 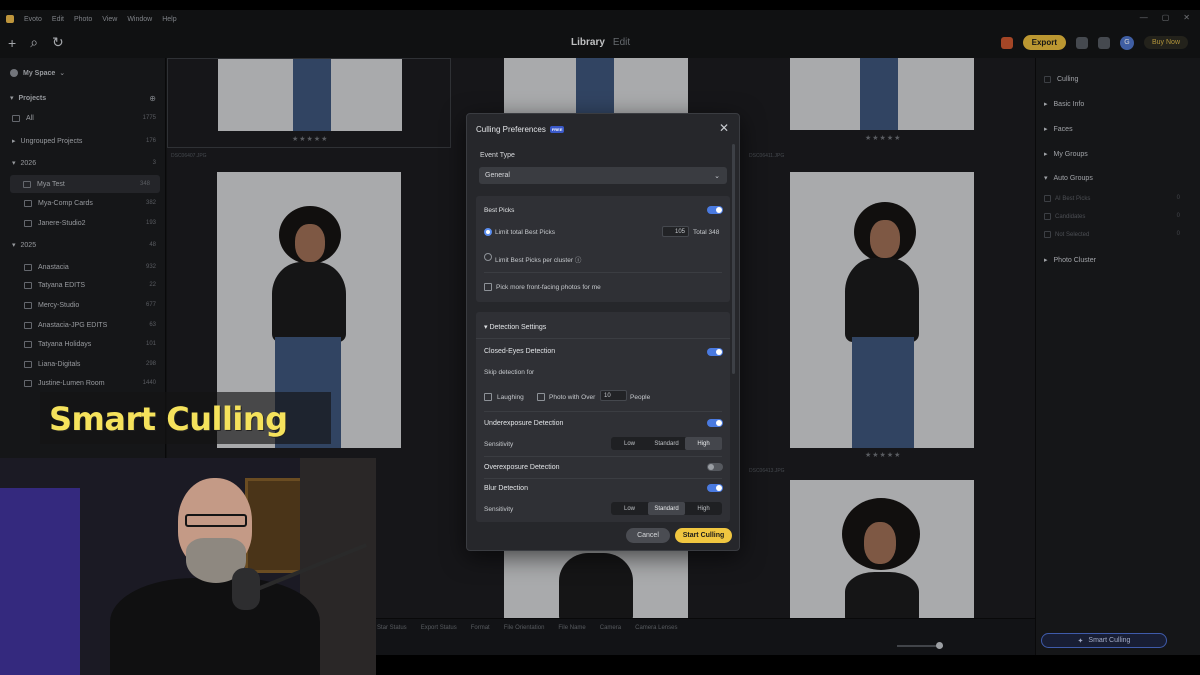 What do you see at coordinates (715, 352) in the screenshot?
I see `closed-eyes-toggle` at bounding box center [715, 352].